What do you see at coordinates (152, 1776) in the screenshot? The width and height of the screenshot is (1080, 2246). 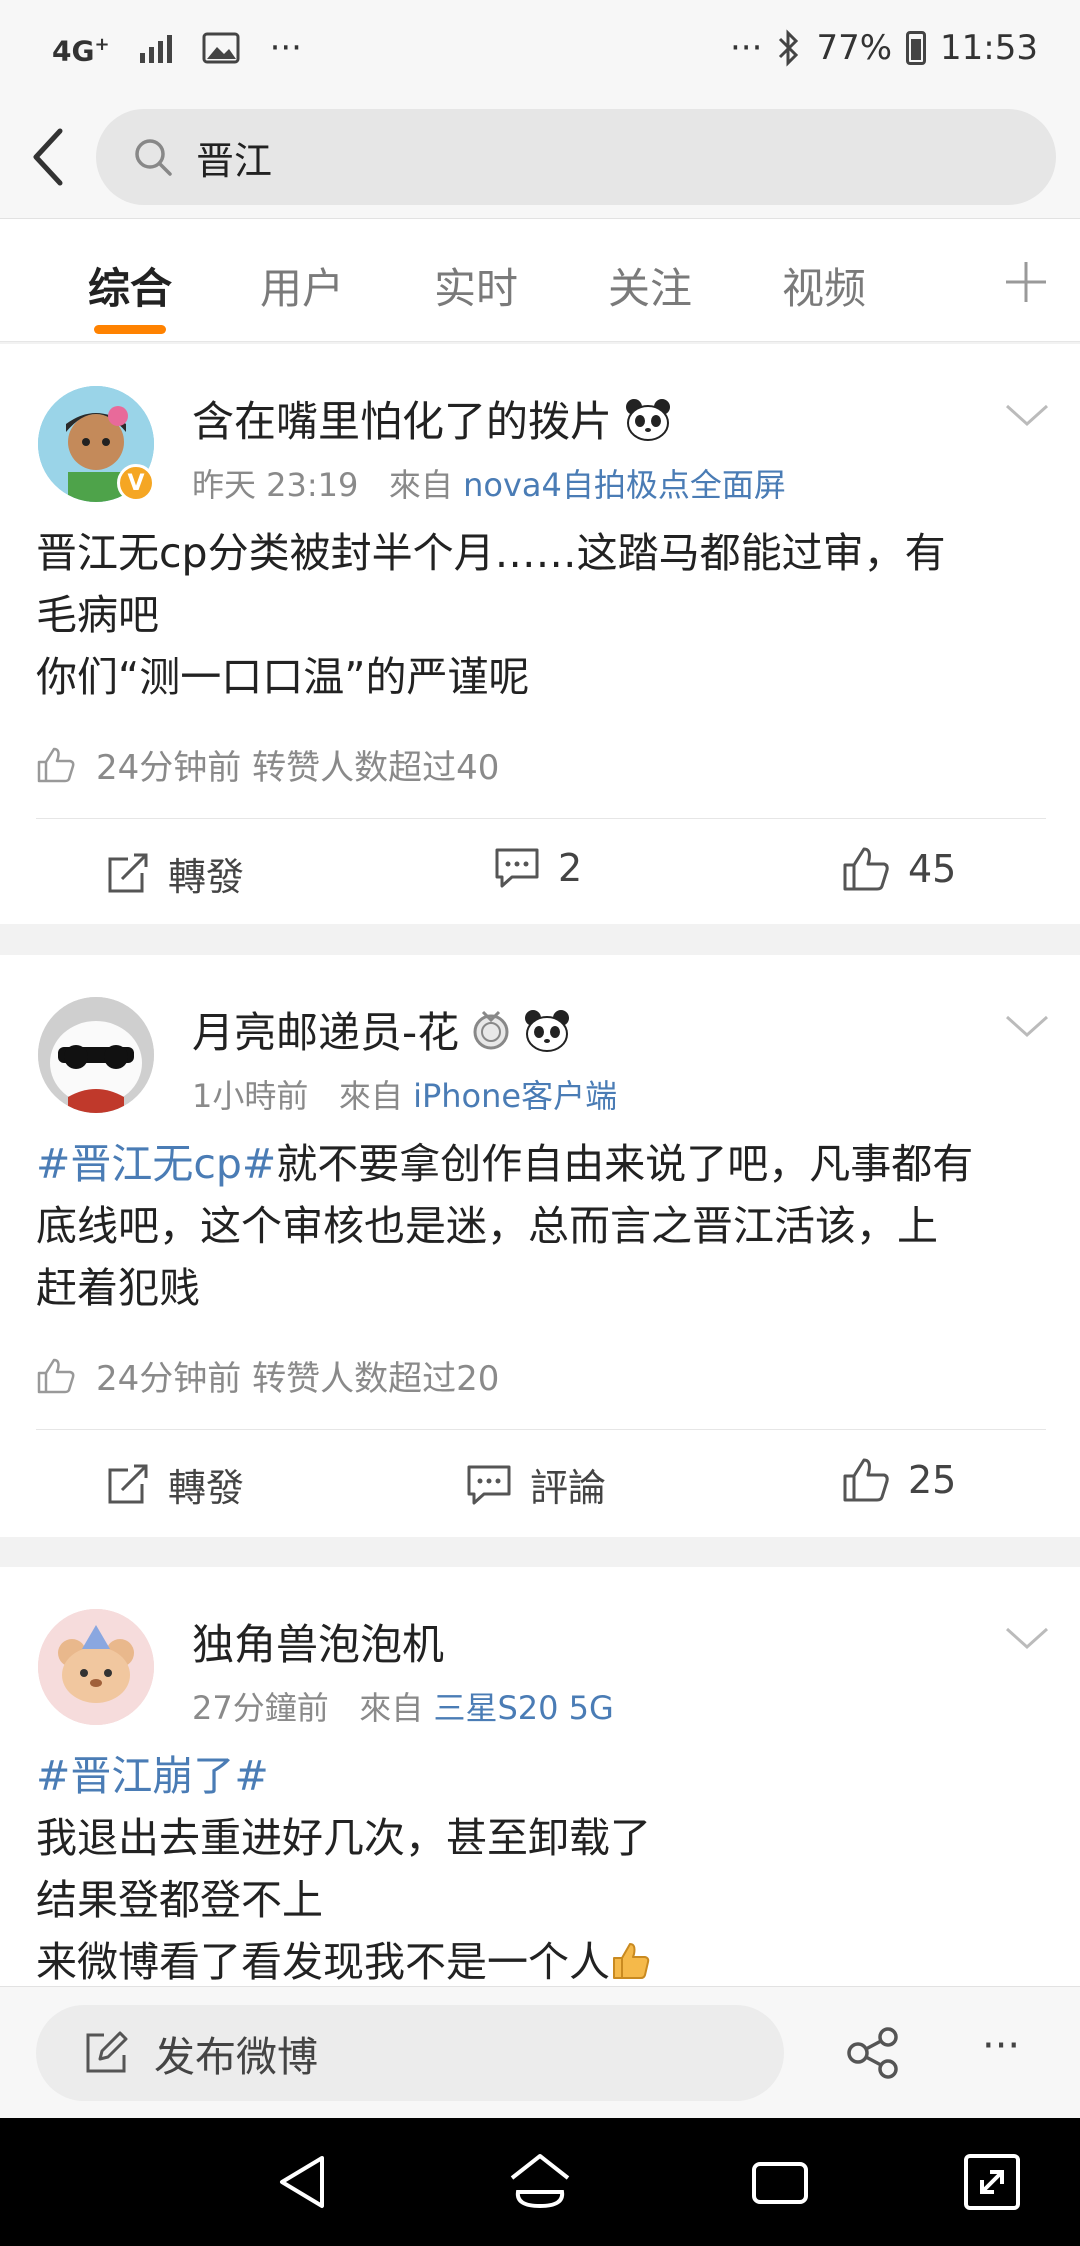 I see `hashtag-link: #晋江崩了#` at bounding box center [152, 1776].